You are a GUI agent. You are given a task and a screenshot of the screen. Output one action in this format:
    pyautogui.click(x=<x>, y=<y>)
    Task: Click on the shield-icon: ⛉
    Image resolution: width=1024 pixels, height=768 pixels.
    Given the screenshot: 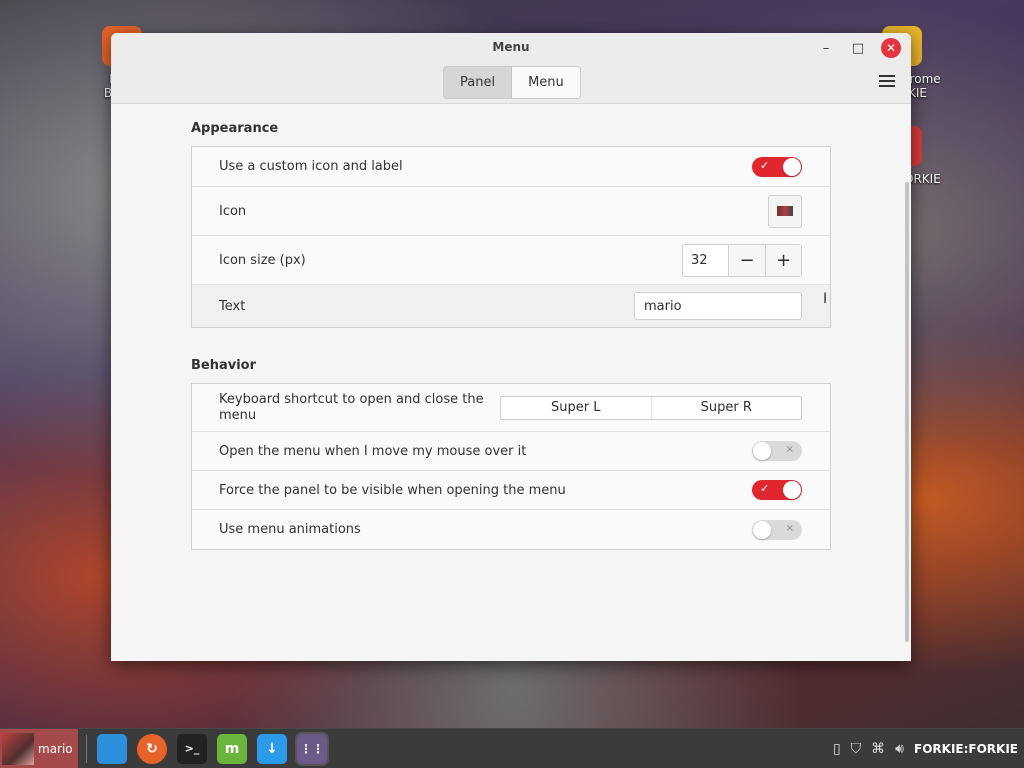 What is the action you would take?
    pyautogui.click(x=856, y=749)
    